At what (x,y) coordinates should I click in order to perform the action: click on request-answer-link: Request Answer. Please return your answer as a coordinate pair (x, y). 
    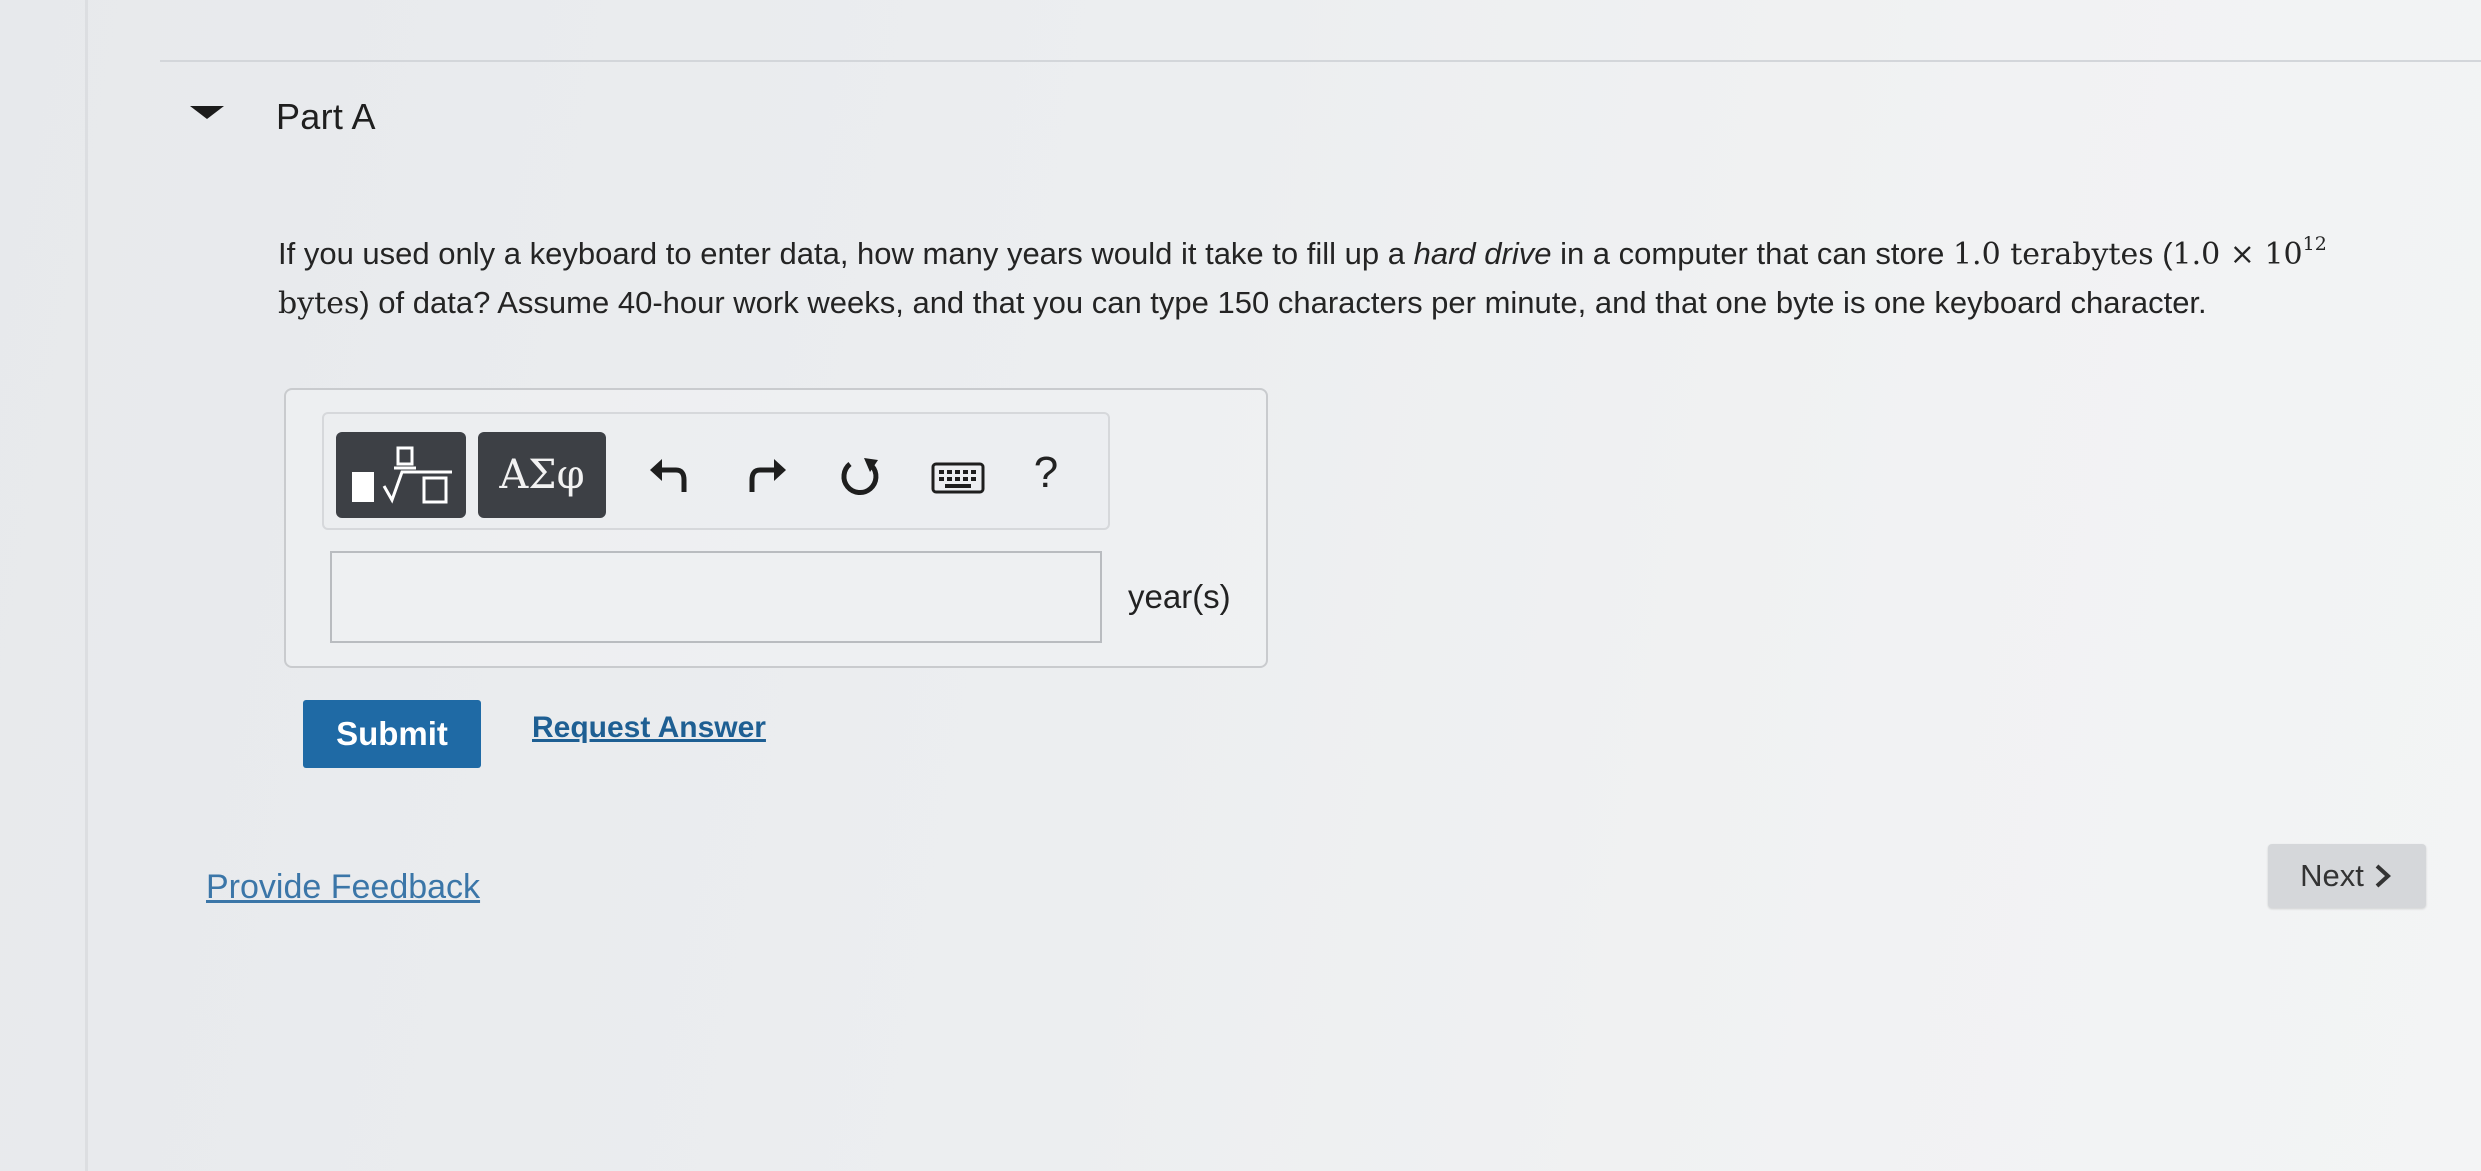
    Looking at the image, I should click on (649, 728).